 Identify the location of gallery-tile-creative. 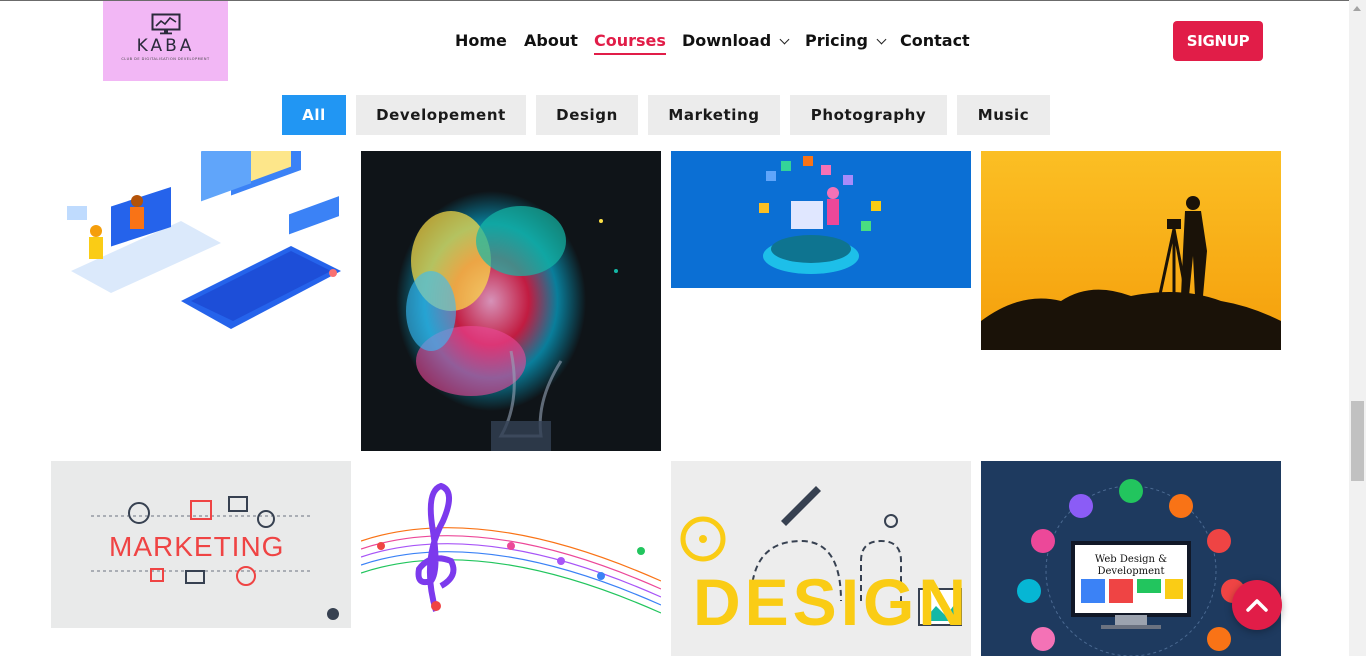
(511, 301).